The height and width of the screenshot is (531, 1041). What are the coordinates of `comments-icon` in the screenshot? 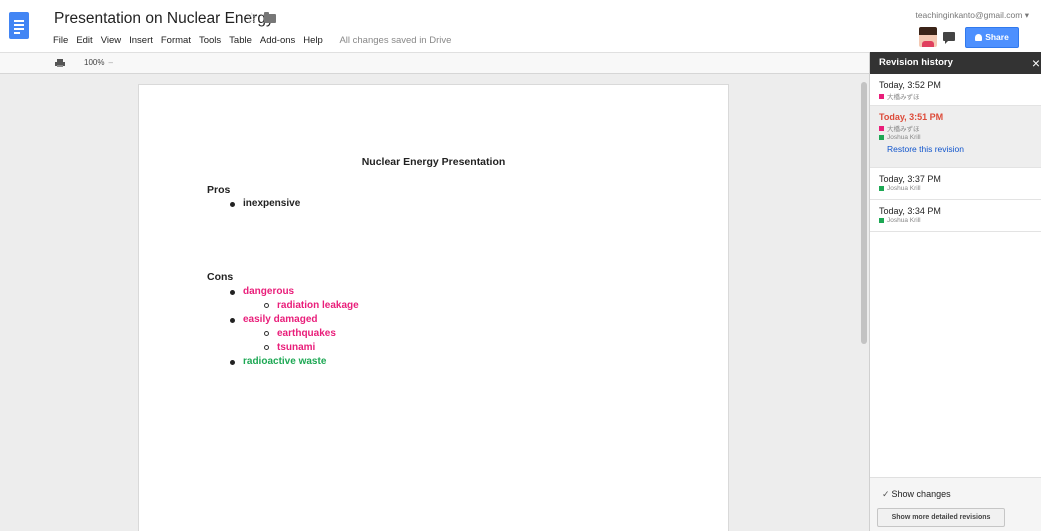 It's located at (949, 38).